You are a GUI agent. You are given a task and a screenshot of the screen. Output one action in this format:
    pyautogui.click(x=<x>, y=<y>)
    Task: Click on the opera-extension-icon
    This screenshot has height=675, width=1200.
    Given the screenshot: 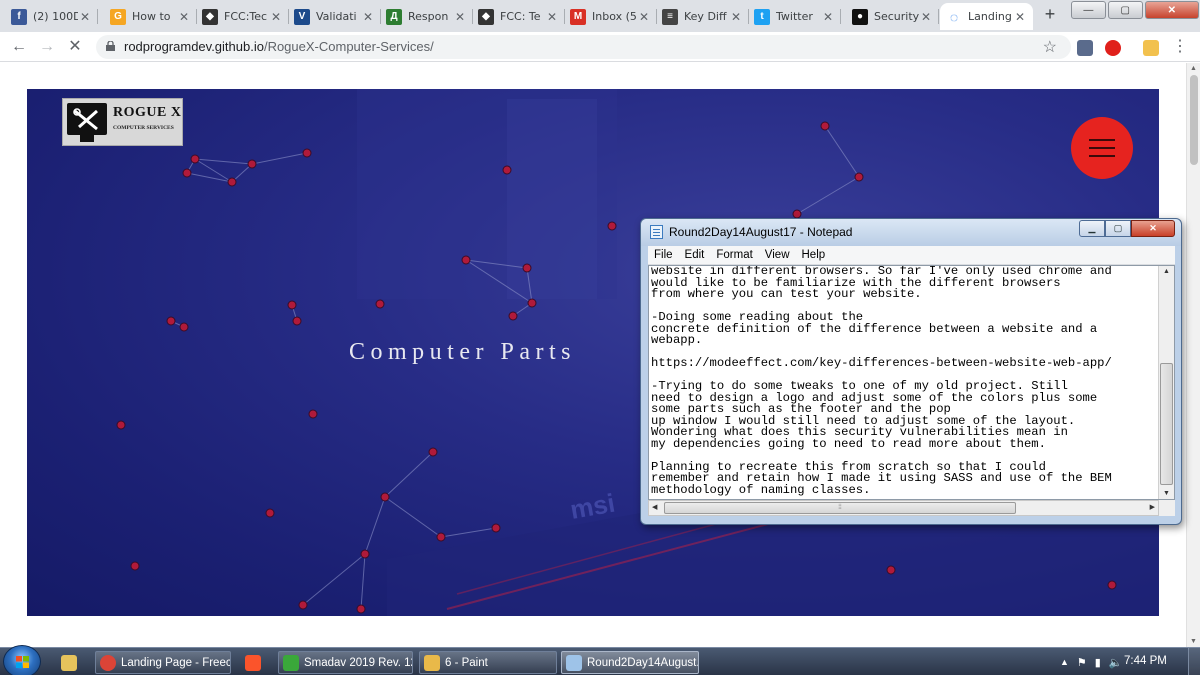 What is the action you would take?
    pyautogui.click(x=1113, y=48)
    